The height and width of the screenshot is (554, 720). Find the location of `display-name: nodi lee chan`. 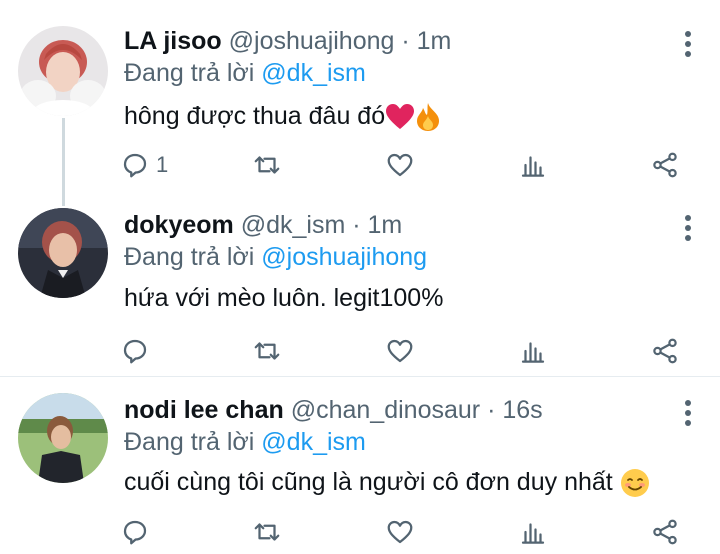

display-name: nodi lee chan is located at coordinates (204, 410).